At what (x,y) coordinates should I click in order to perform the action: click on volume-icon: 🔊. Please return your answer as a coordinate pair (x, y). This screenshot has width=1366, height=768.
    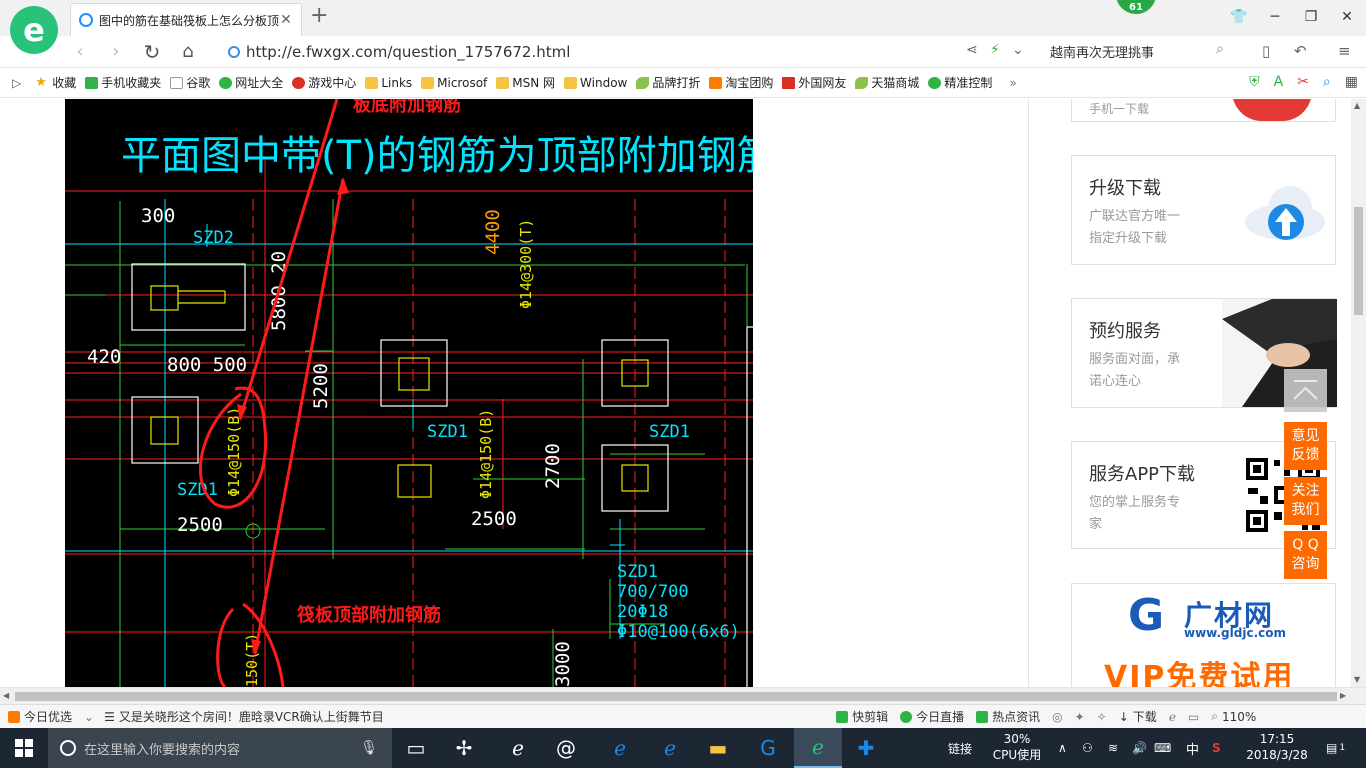
    Looking at the image, I should click on (1139, 748).